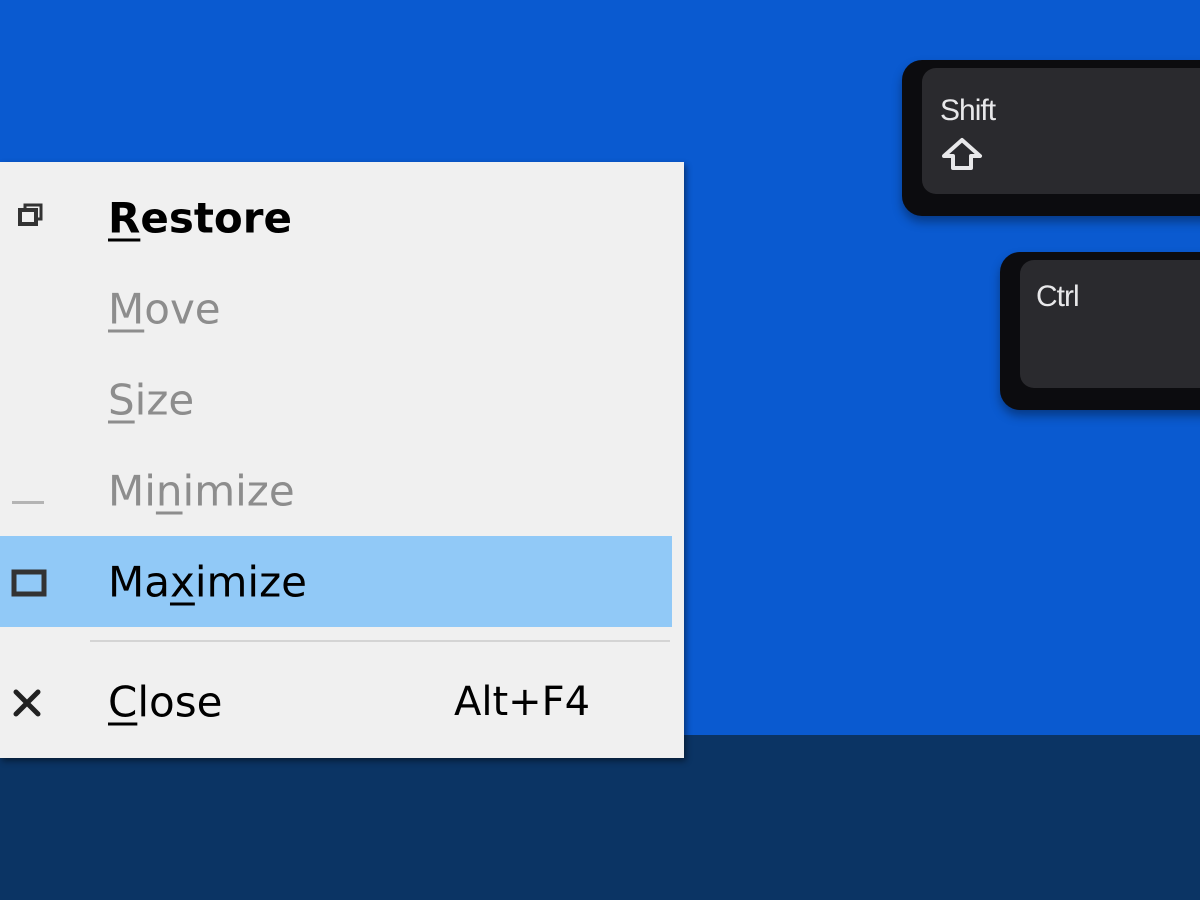 This screenshot has height=900, width=1200. What do you see at coordinates (28, 502) in the screenshot?
I see `minimize-icon` at bounding box center [28, 502].